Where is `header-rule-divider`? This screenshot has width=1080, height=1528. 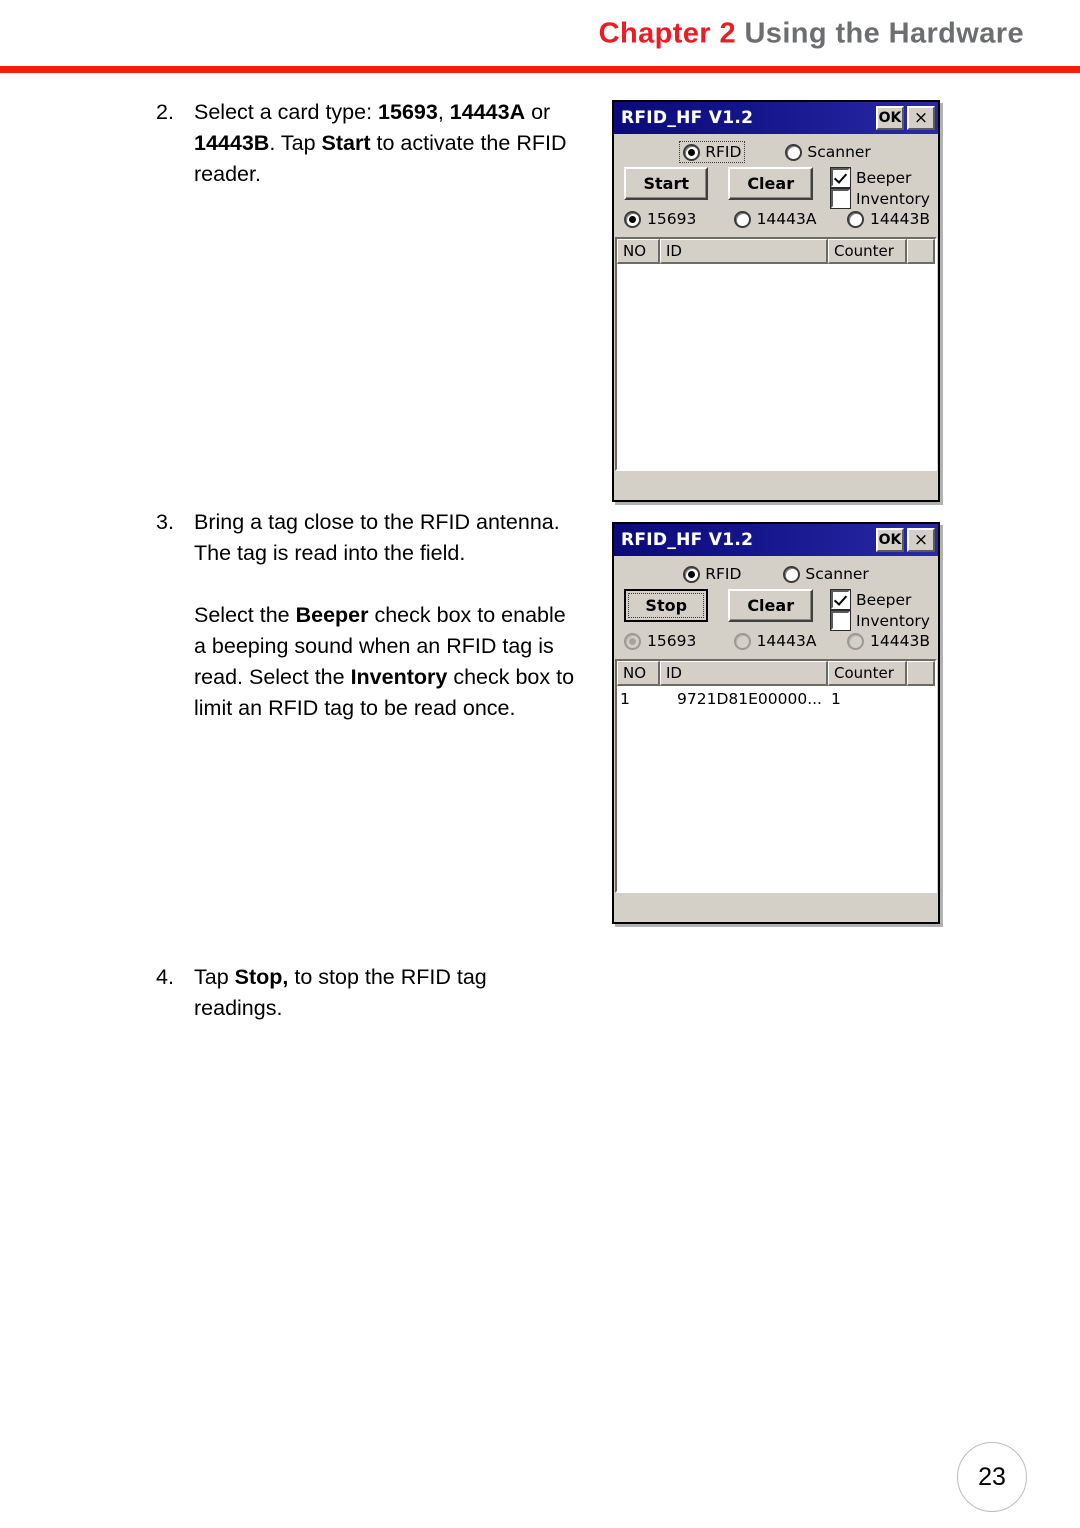
header-rule-divider is located at coordinates (540, 69).